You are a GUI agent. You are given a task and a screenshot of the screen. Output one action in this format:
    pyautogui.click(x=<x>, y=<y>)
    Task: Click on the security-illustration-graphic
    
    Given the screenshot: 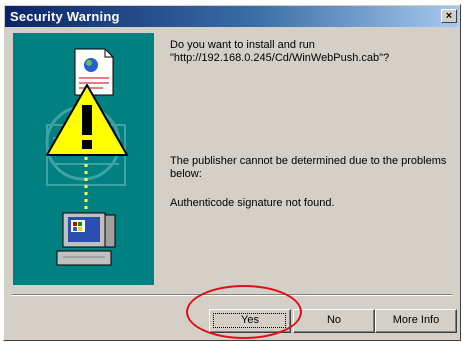 What is the action you would take?
    pyautogui.click(x=86, y=157)
    